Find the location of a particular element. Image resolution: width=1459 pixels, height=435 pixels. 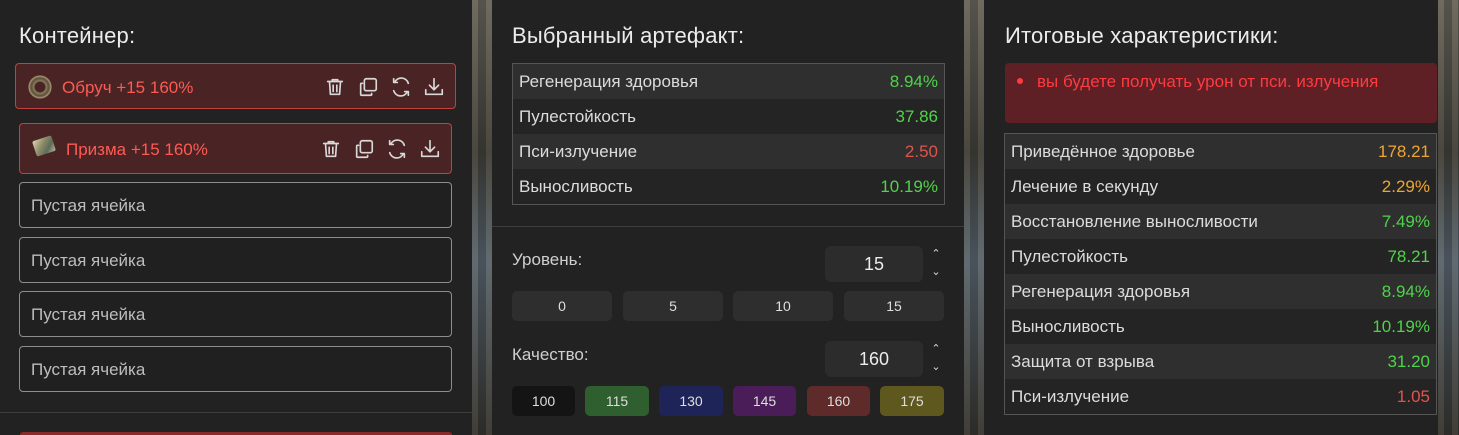

bullet-icon is located at coordinates (1020, 81).